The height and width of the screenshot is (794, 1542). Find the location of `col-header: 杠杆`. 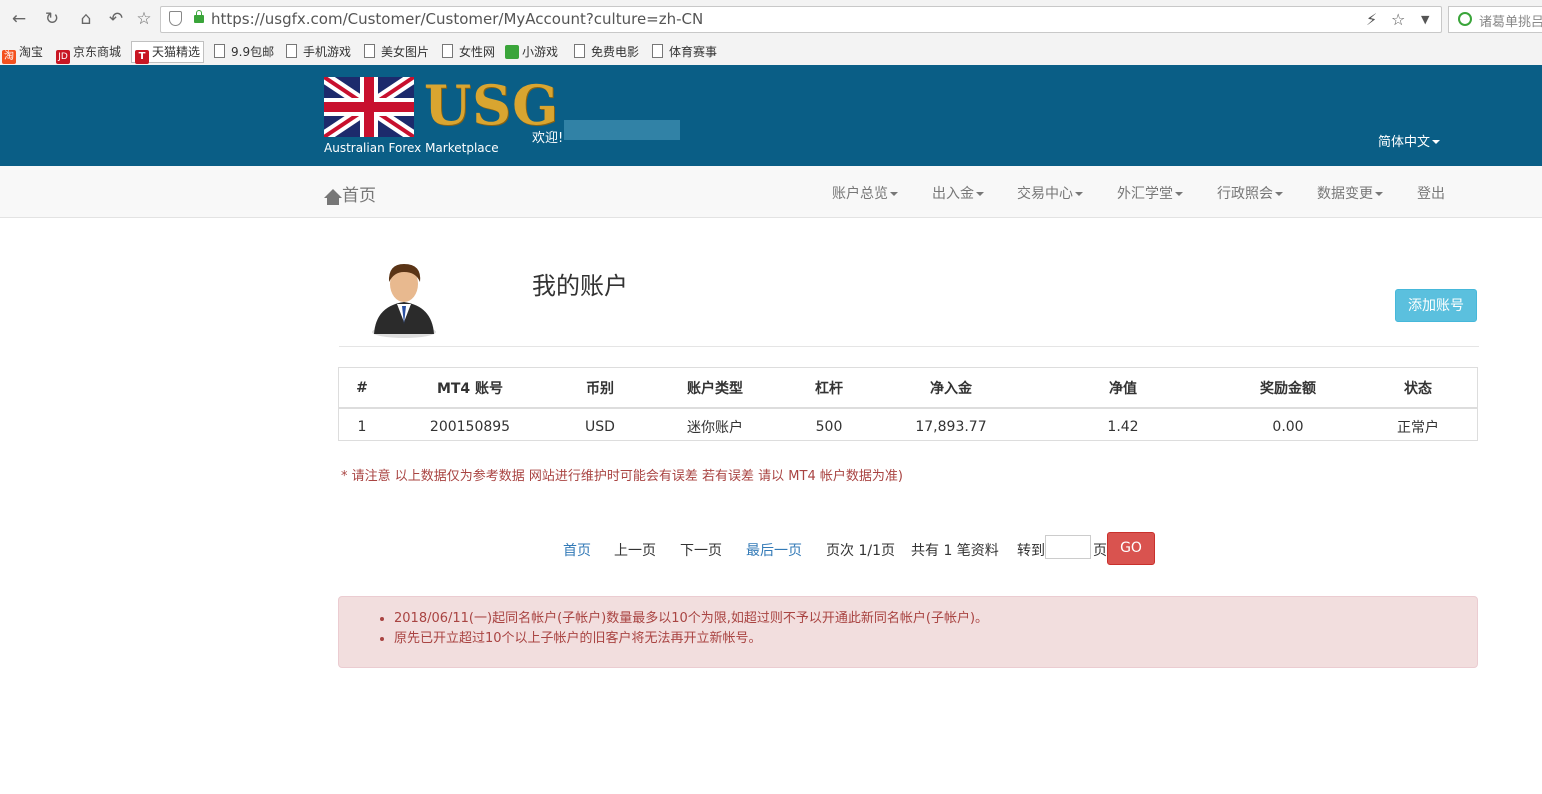

col-header: 杠杆 is located at coordinates (829, 388).